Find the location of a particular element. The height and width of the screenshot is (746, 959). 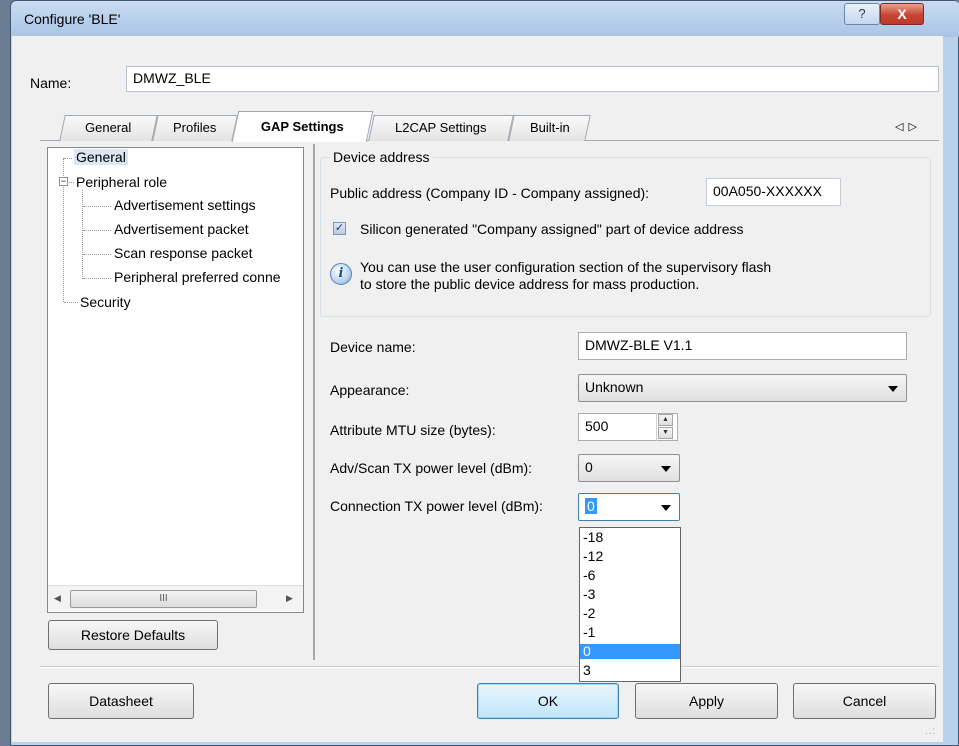

device-address-group-title: Device address is located at coordinates (381, 157).